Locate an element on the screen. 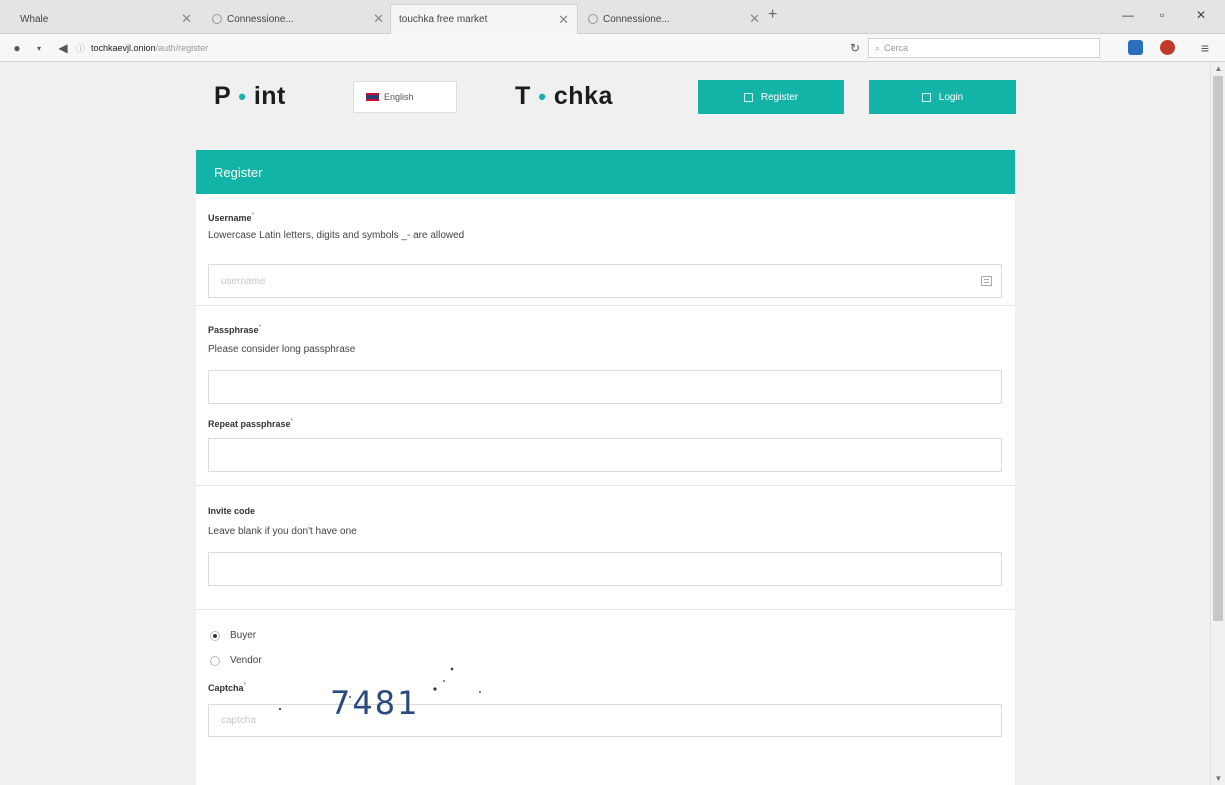  vendor-radio-option: Vendor is located at coordinates (236, 660).